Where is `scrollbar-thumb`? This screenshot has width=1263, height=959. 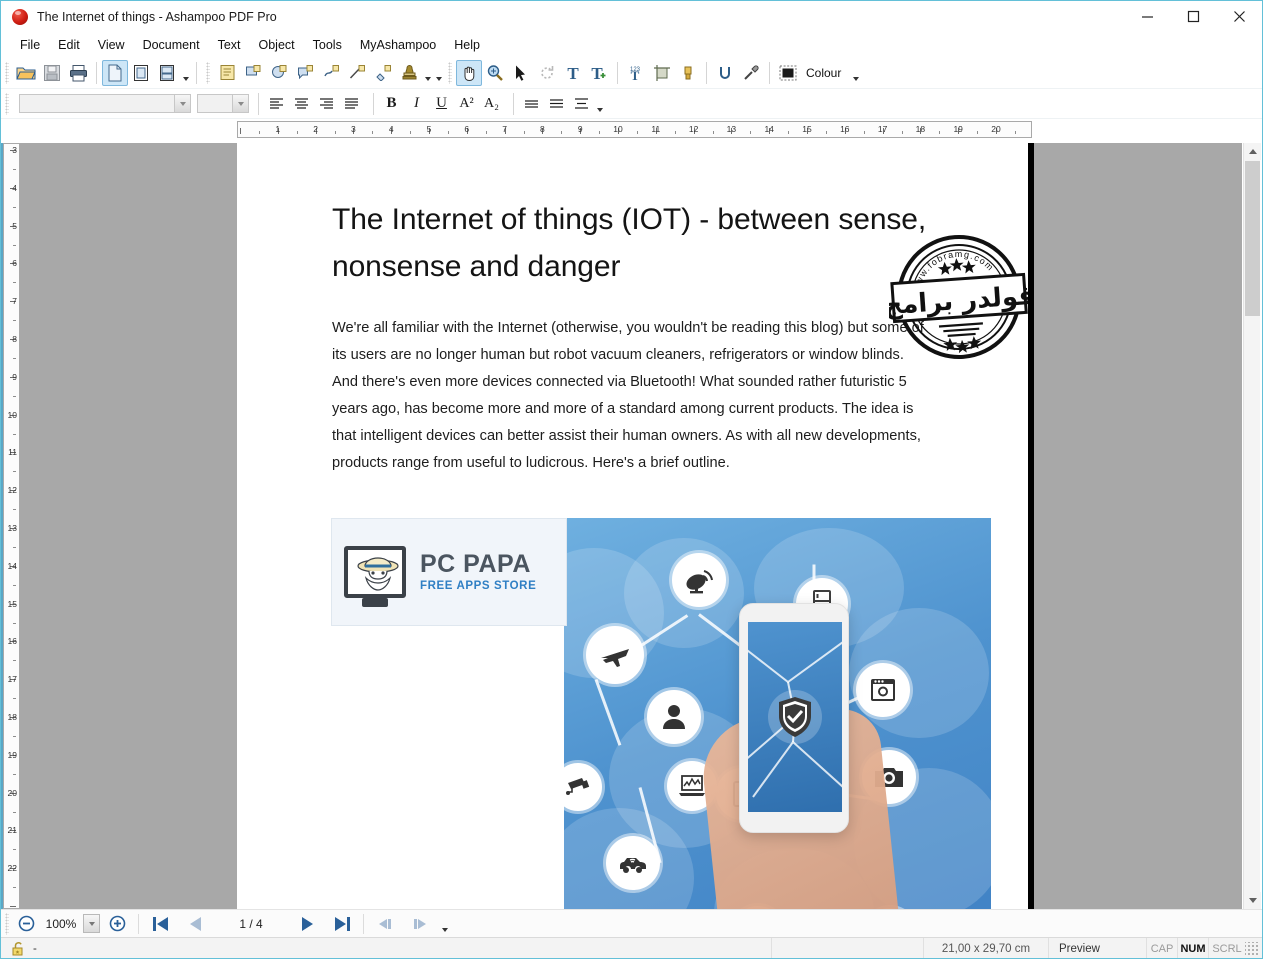 scrollbar-thumb is located at coordinates (1252, 238).